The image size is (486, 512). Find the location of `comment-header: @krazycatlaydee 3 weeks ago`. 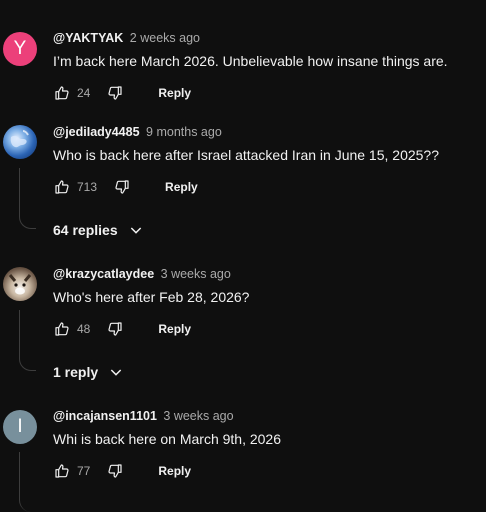

comment-header: @krazycatlaydee 3 weeks ago is located at coordinates (142, 274).